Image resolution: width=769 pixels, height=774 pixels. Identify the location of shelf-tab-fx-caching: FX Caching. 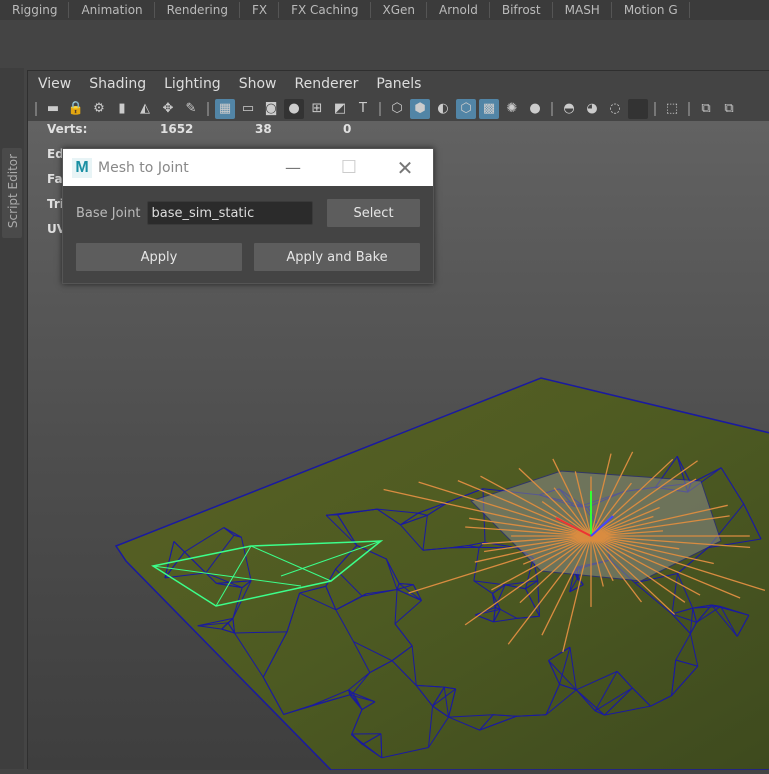
(324, 10).